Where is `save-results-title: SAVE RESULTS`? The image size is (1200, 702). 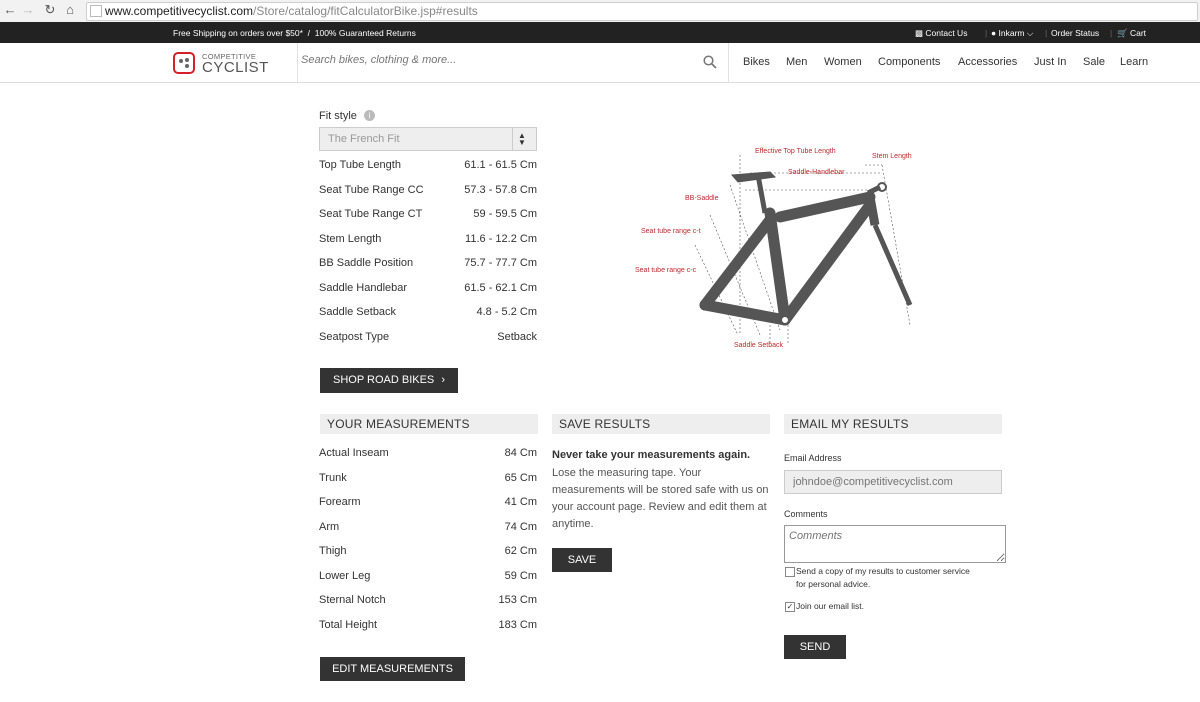 save-results-title: SAVE RESULTS is located at coordinates (605, 424).